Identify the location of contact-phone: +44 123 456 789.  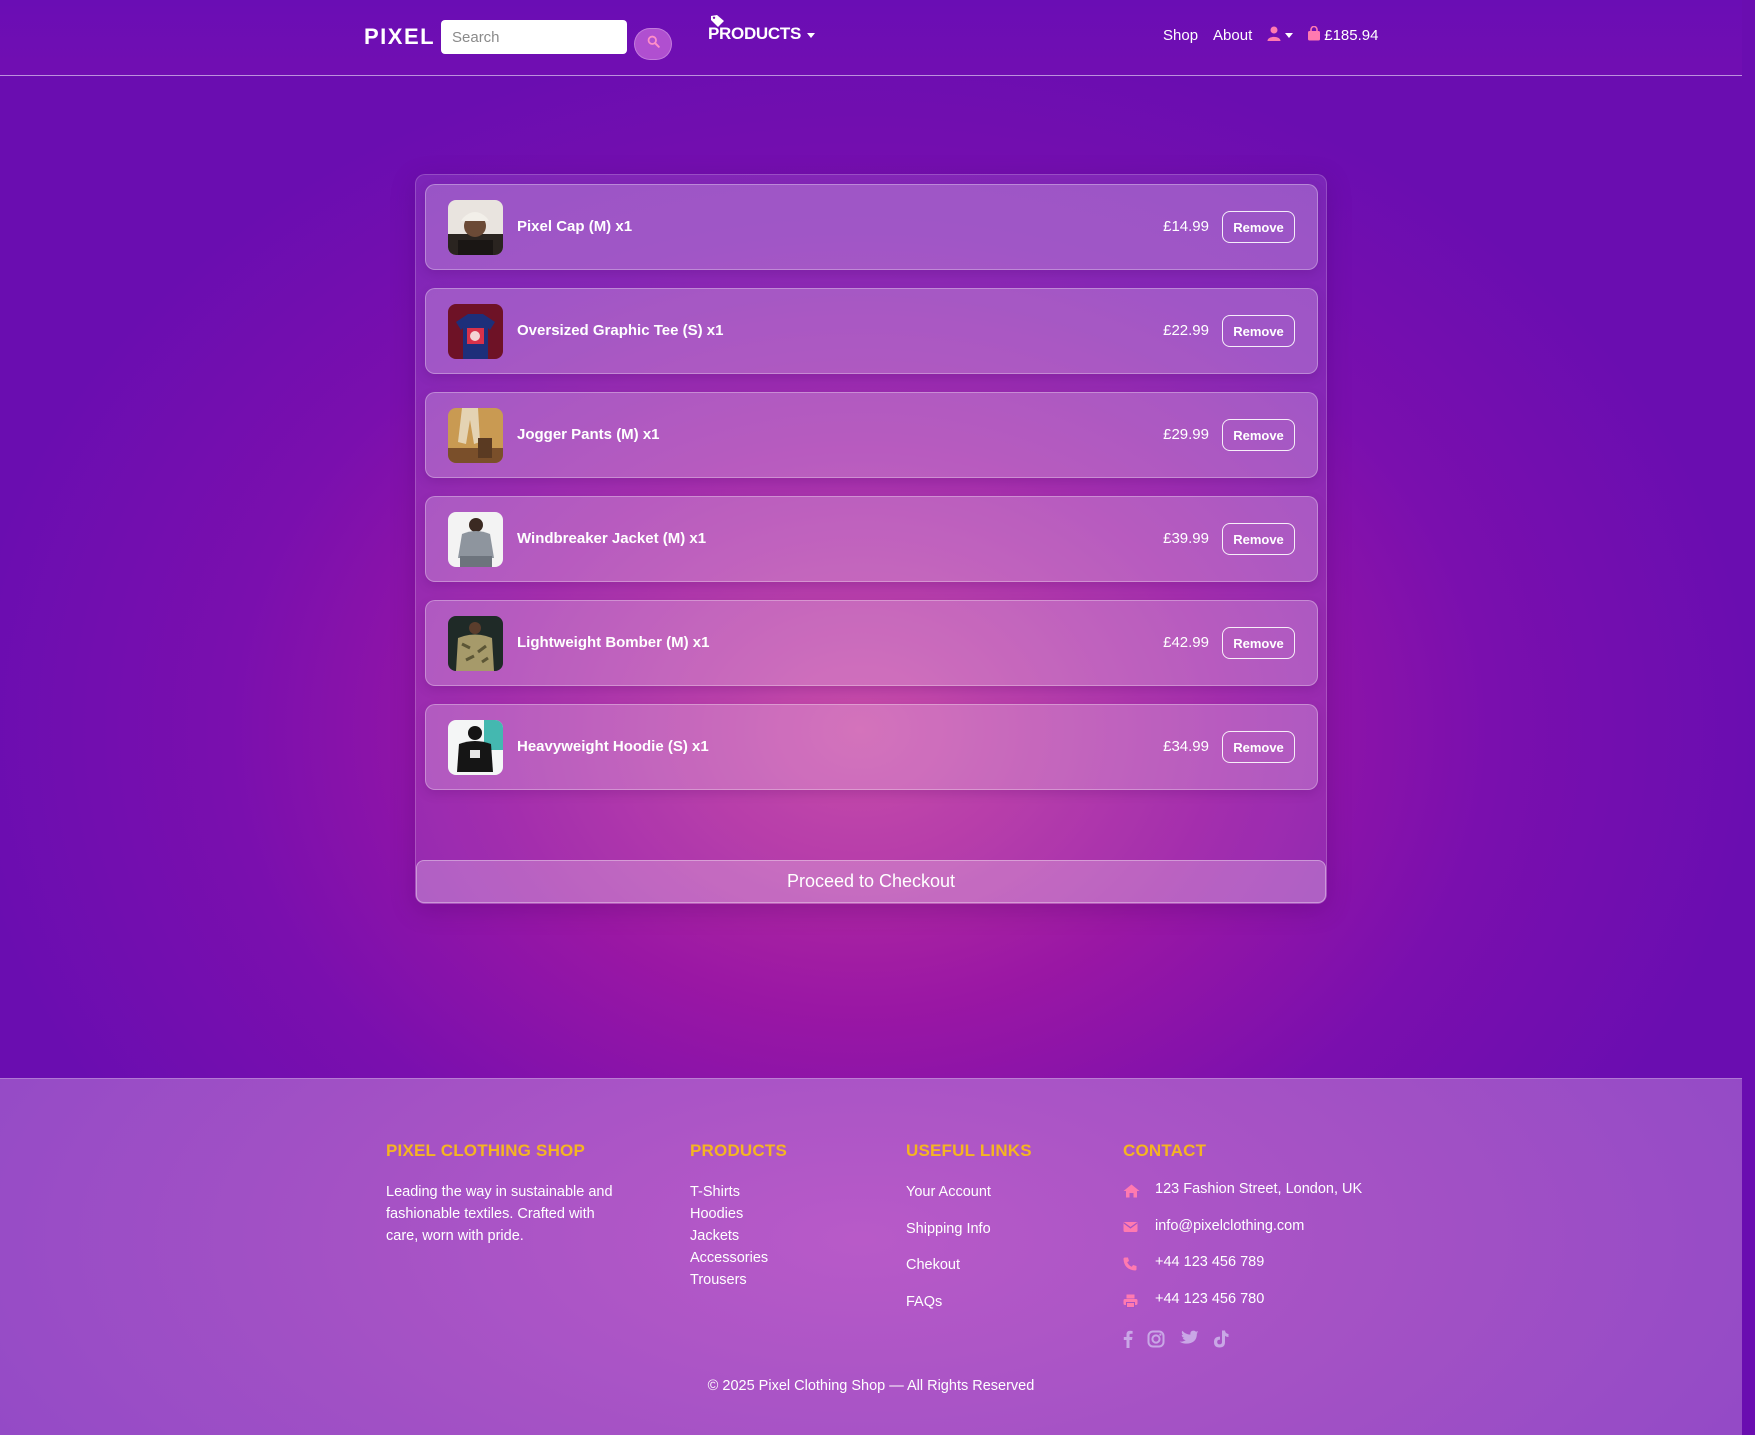
(1242, 1272).